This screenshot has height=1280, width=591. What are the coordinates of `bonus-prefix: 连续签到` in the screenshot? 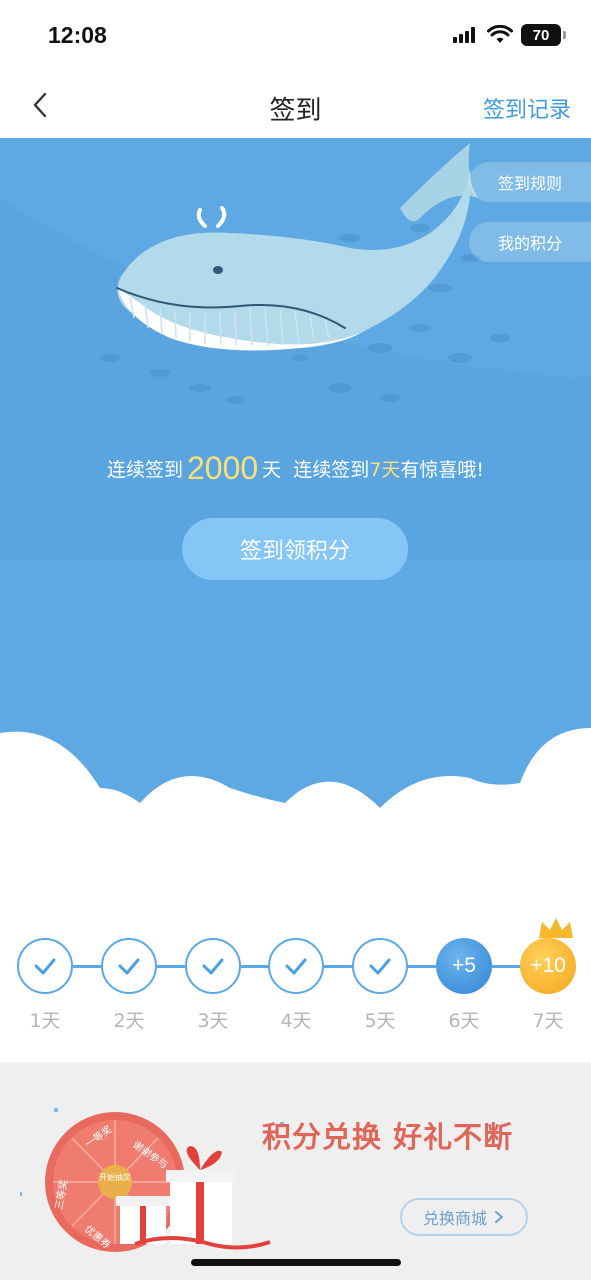 It's located at (331, 470).